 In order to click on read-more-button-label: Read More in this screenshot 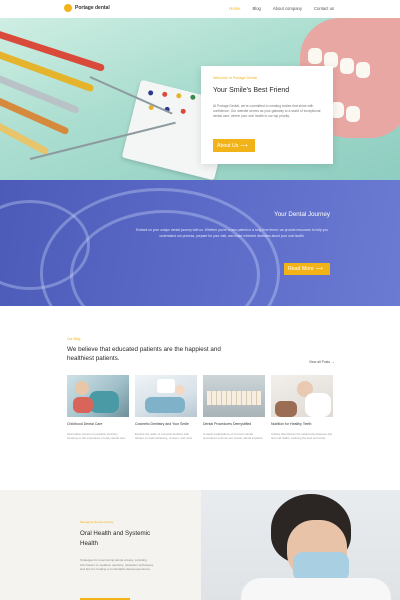, I will do `click(301, 269)`.